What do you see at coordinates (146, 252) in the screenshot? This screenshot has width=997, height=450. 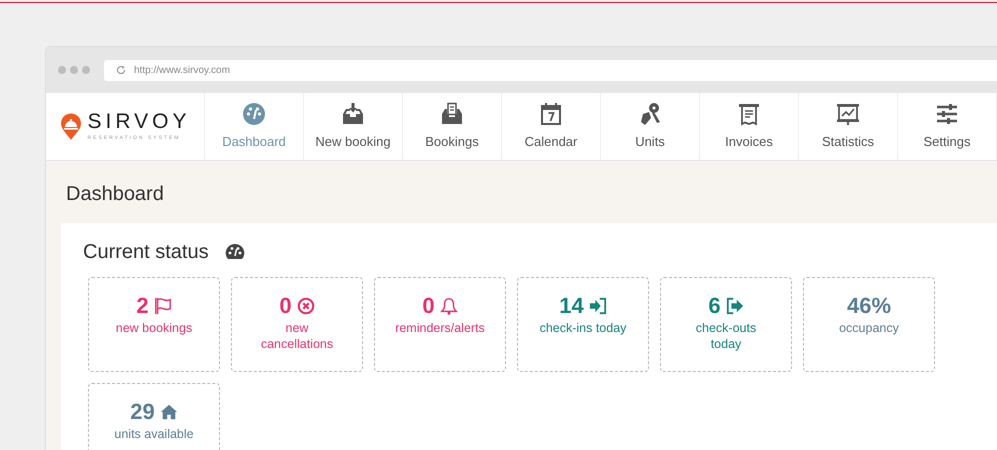 I see `section-title: Current status` at bounding box center [146, 252].